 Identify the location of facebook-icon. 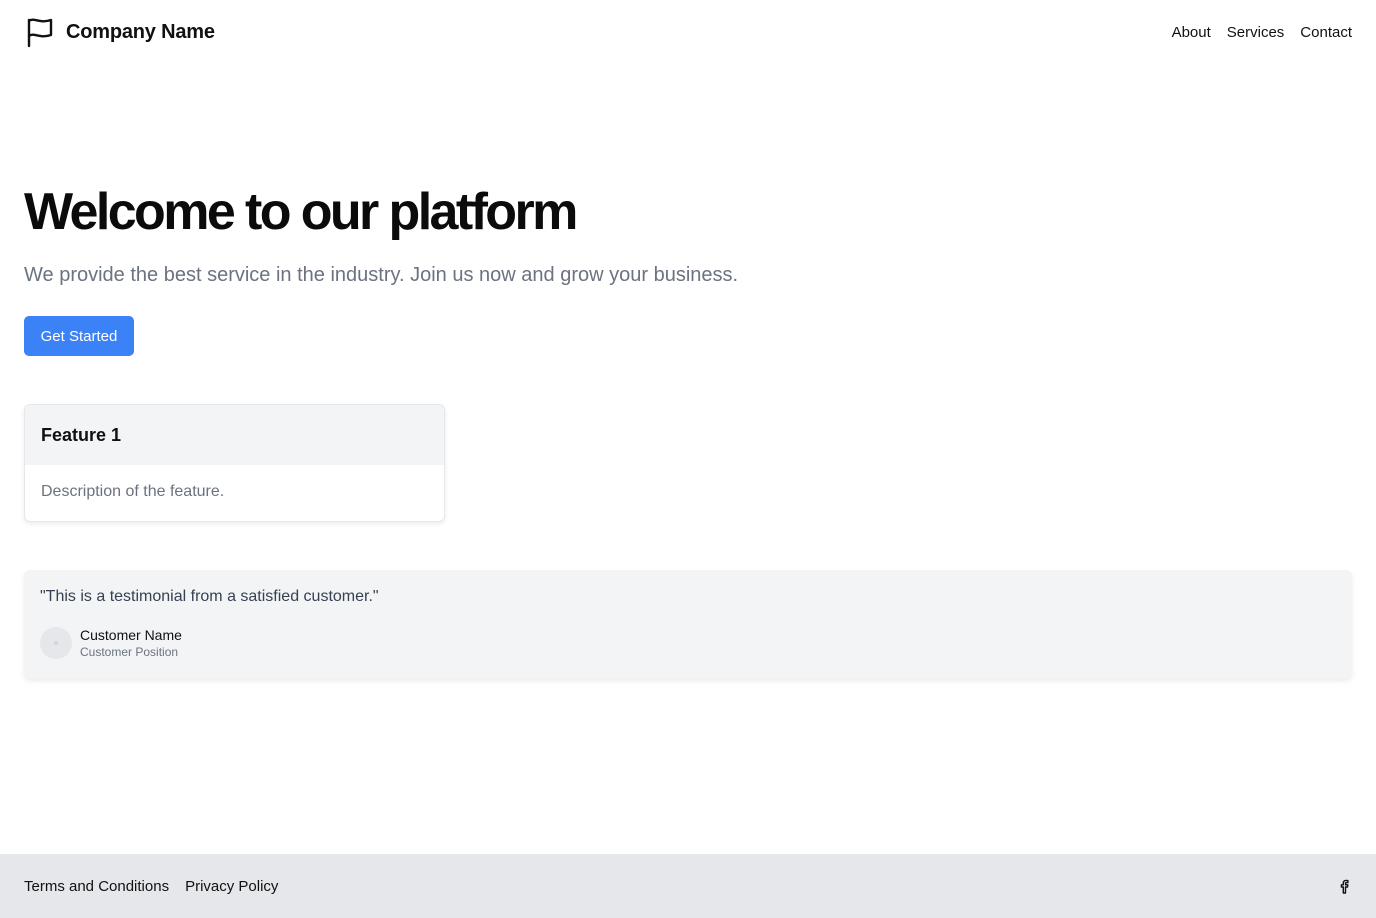
(1344, 886).